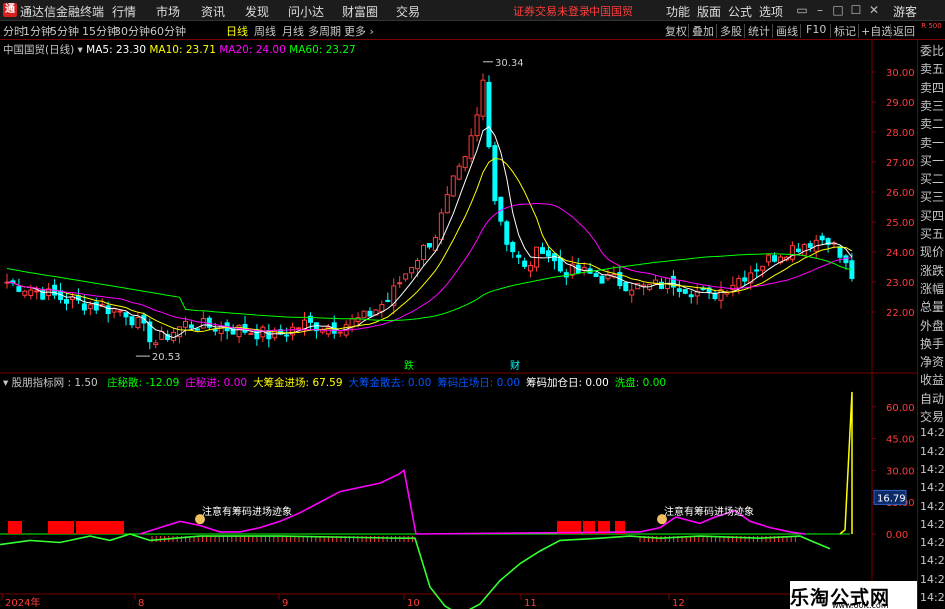 This screenshot has height=609, width=945. Describe the element at coordinates (932, 343) in the screenshot. I see `right-panel-item: 换手` at that location.